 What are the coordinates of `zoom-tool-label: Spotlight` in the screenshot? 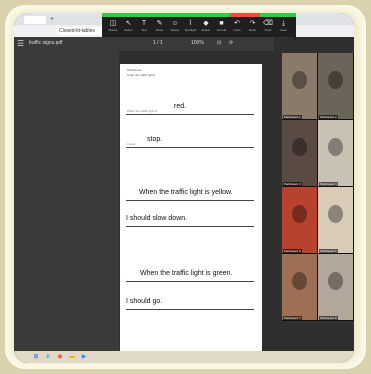 It's located at (190, 30).